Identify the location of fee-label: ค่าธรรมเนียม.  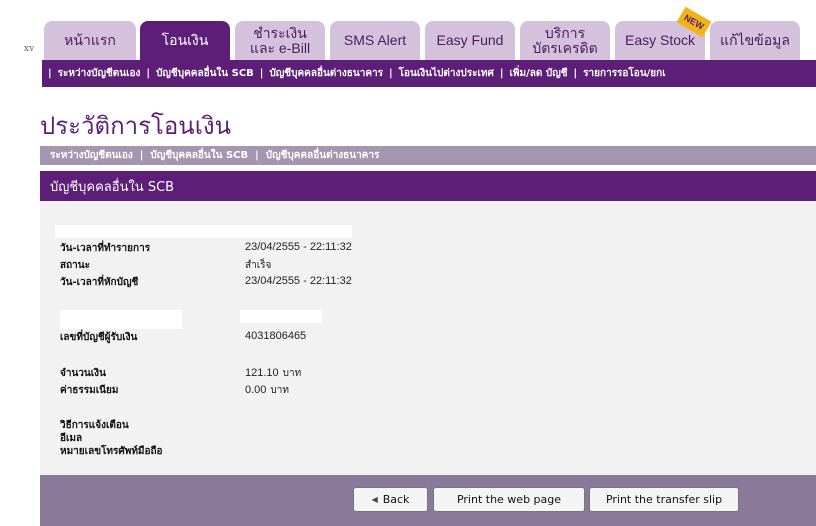
(89, 390).